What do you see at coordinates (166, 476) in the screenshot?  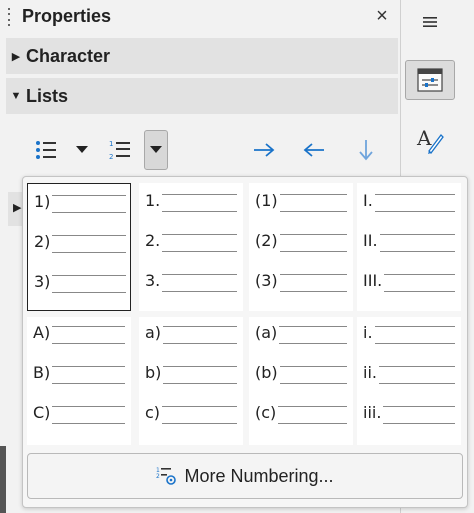 I see `numbering-settings-icon: 1 2` at bounding box center [166, 476].